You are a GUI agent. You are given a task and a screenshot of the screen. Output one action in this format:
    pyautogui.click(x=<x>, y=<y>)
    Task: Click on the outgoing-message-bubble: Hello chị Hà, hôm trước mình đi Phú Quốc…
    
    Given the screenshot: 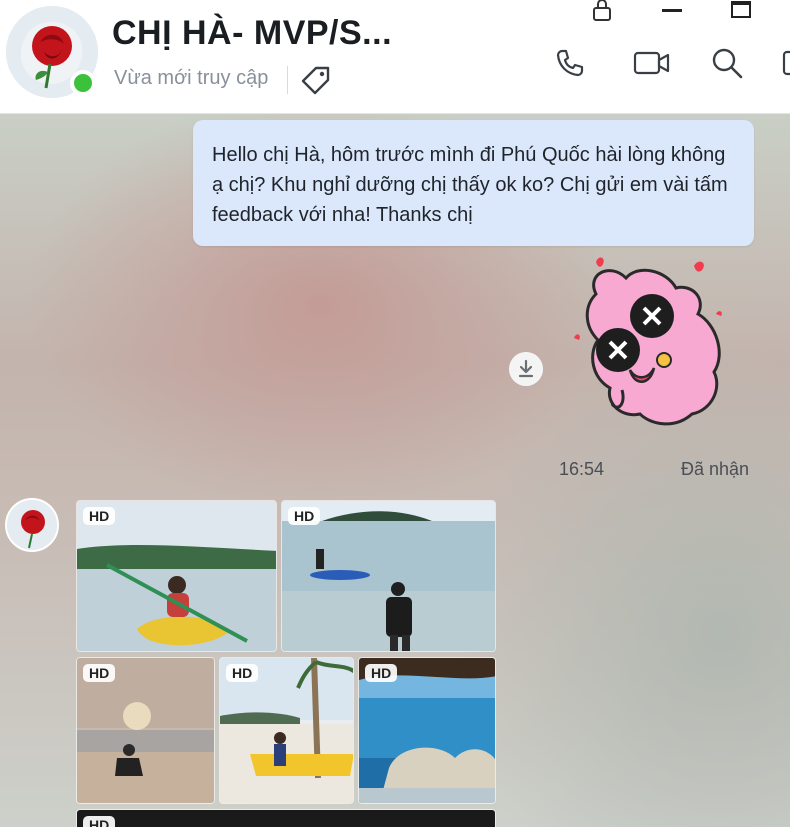 What is the action you would take?
    pyautogui.click(x=473, y=183)
    